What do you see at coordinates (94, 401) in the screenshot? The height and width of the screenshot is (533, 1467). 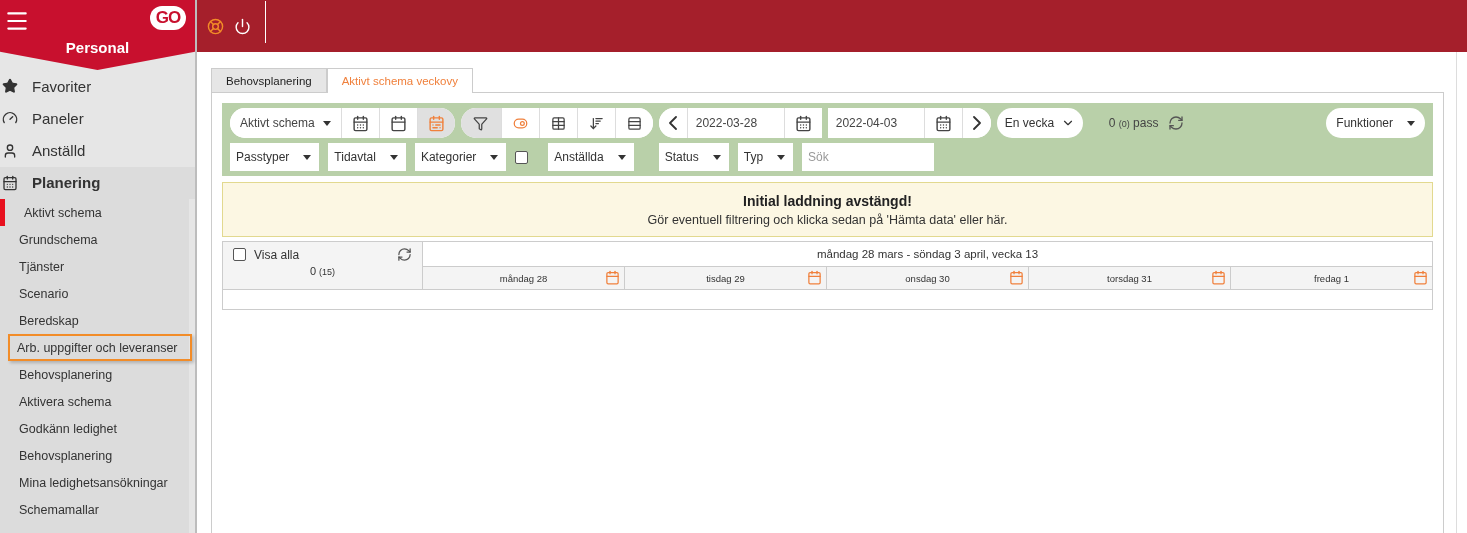 I see `submenu-item: Aktivera schema` at bounding box center [94, 401].